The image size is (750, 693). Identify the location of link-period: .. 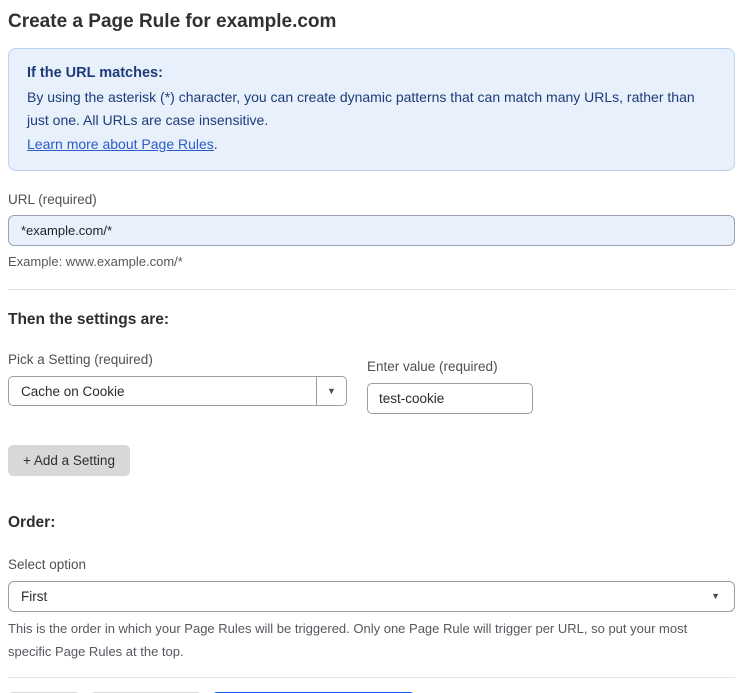
(215, 143).